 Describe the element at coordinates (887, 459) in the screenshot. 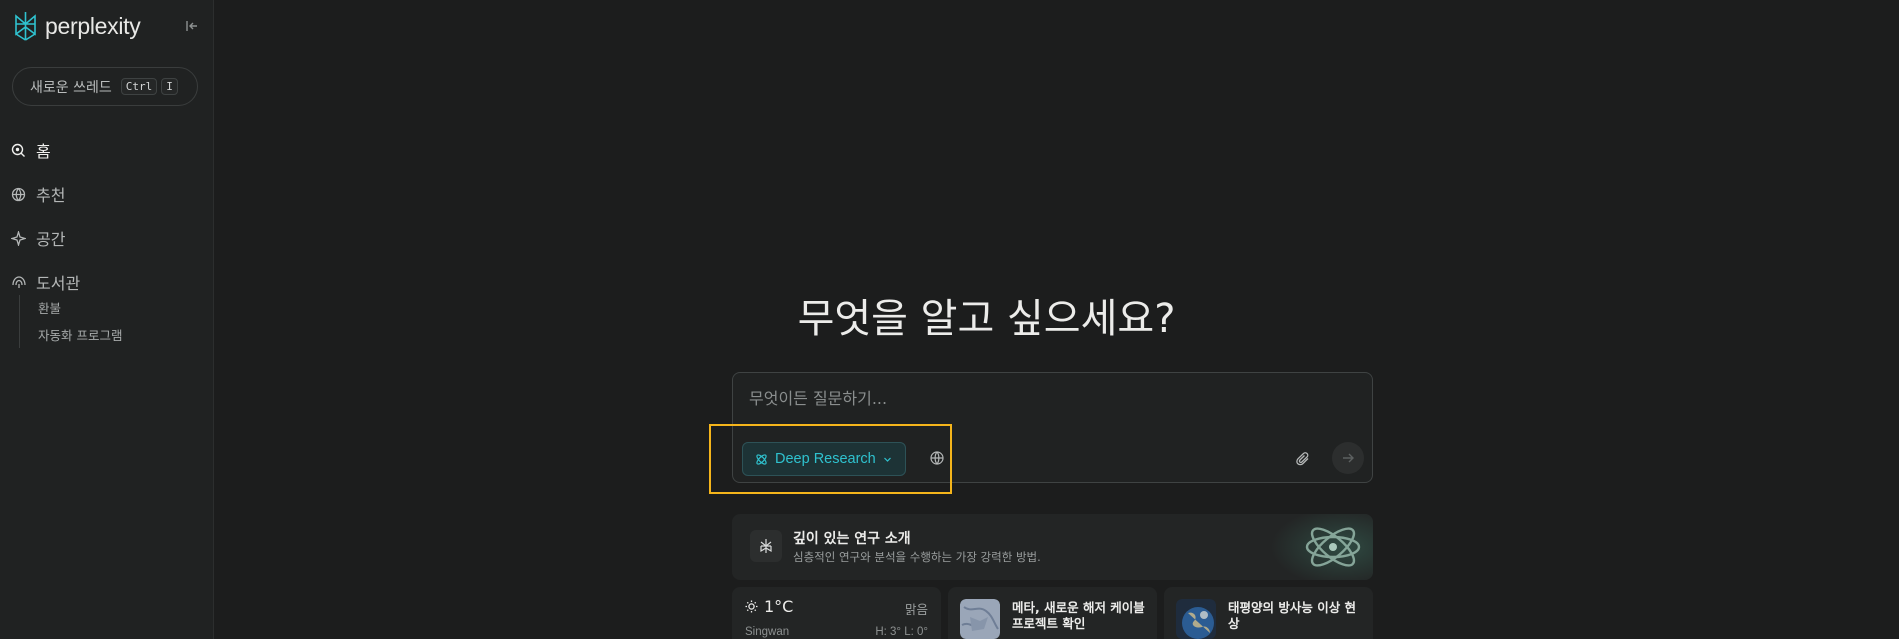

I see `chevron-down-icon` at that location.